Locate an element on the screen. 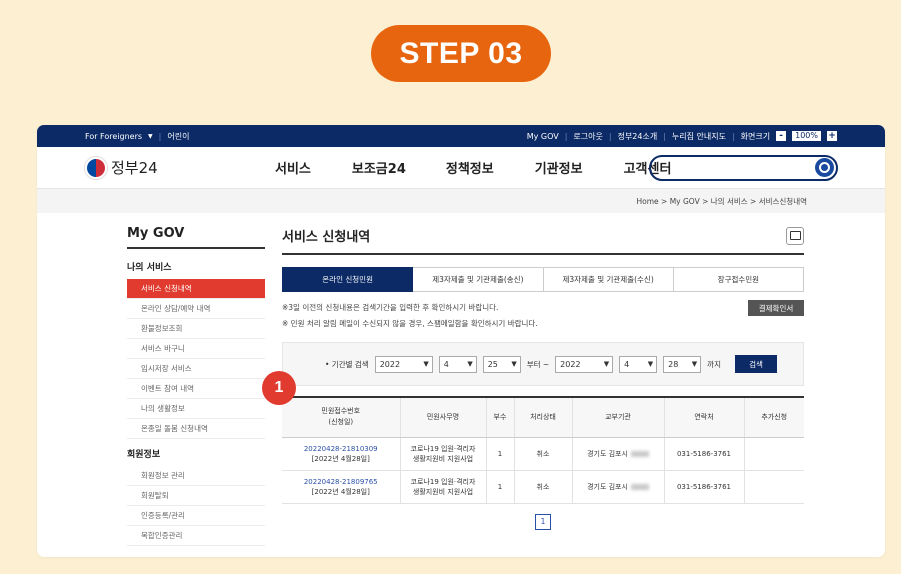 This screenshot has height=574, width=901. kids-link: 어린이 is located at coordinates (178, 136).